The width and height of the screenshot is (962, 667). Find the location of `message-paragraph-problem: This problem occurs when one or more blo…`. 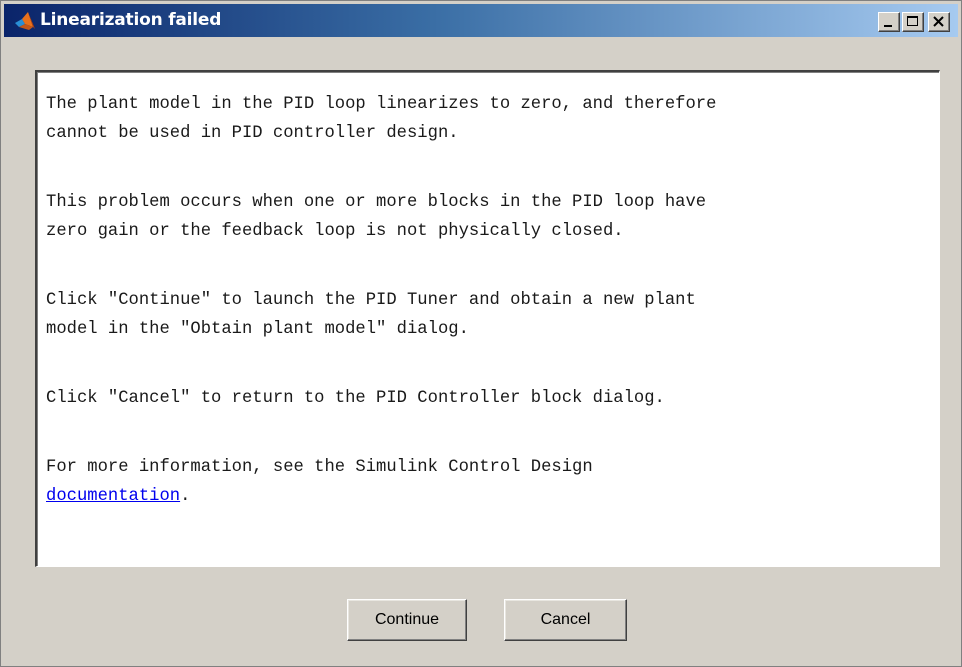

message-paragraph-problem: This problem occurs when one or more blo… is located at coordinates (376, 217).